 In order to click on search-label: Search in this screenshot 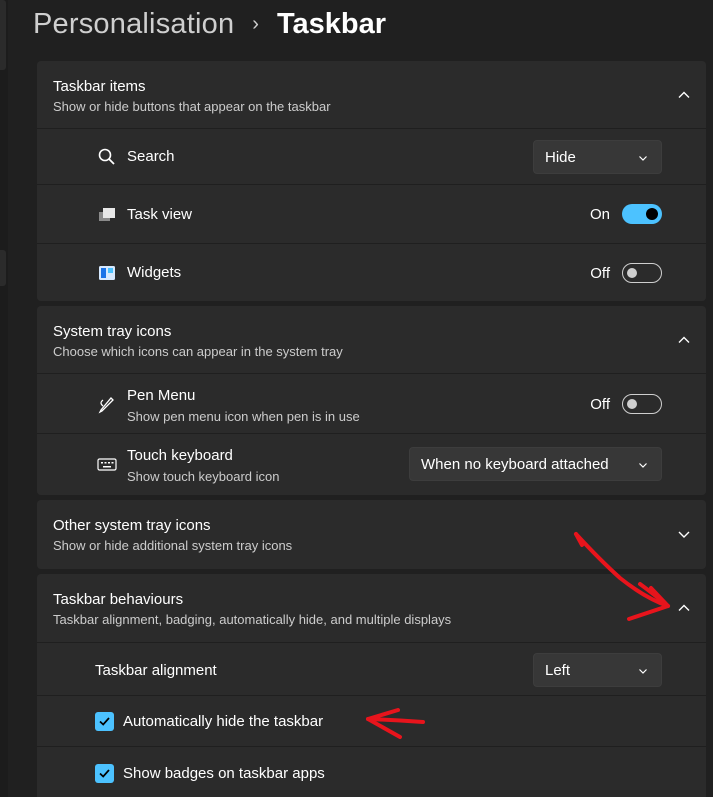, I will do `click(151, 156)`.